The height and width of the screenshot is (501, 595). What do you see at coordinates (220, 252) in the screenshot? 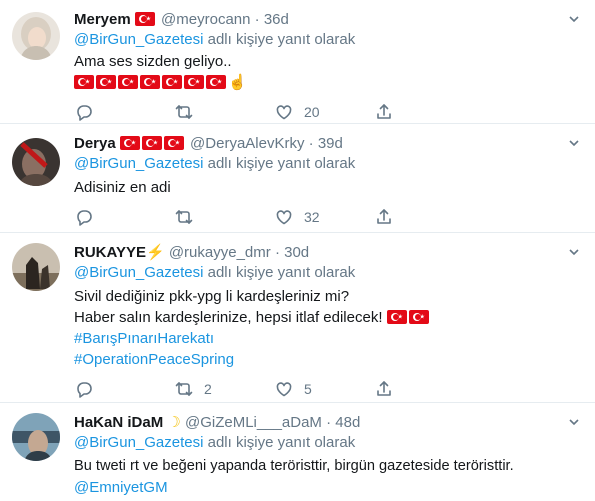
I see `user-handle: @rukayye_dmr` at bounding box center [220, 252].